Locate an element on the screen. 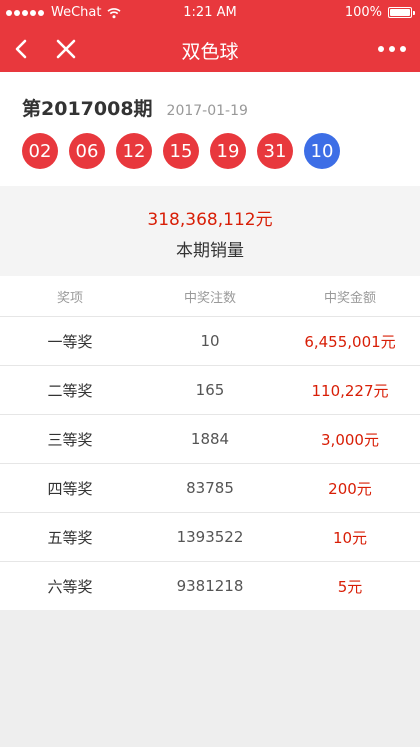 The height and width of the screenshot is (747, 420). prize-amount: 200元 is located at coordinates (350, 488).